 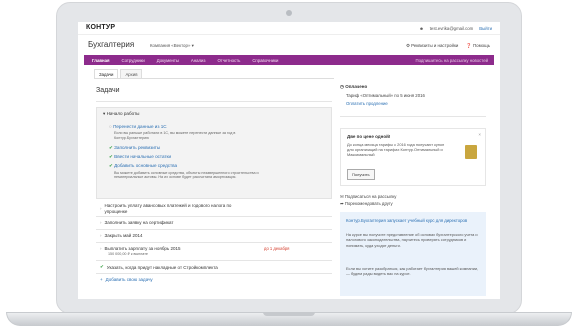 I want to click on help-label: Помощь, so click(x=481, y=45).